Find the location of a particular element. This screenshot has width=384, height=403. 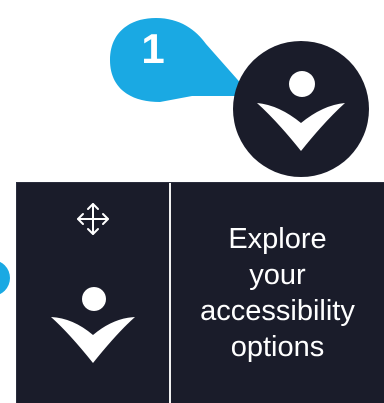

step-number: 1 is located at coordinates (153, 48).